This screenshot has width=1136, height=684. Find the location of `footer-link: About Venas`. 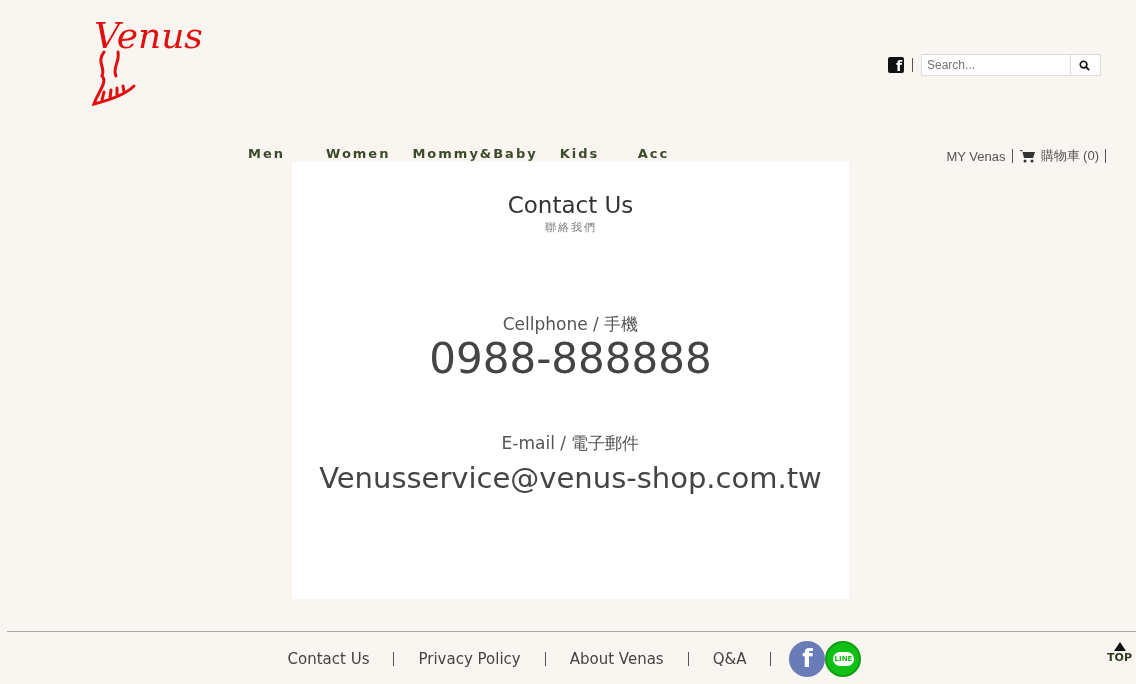

footer-link: About Venas is located at coordinates (616, 658).